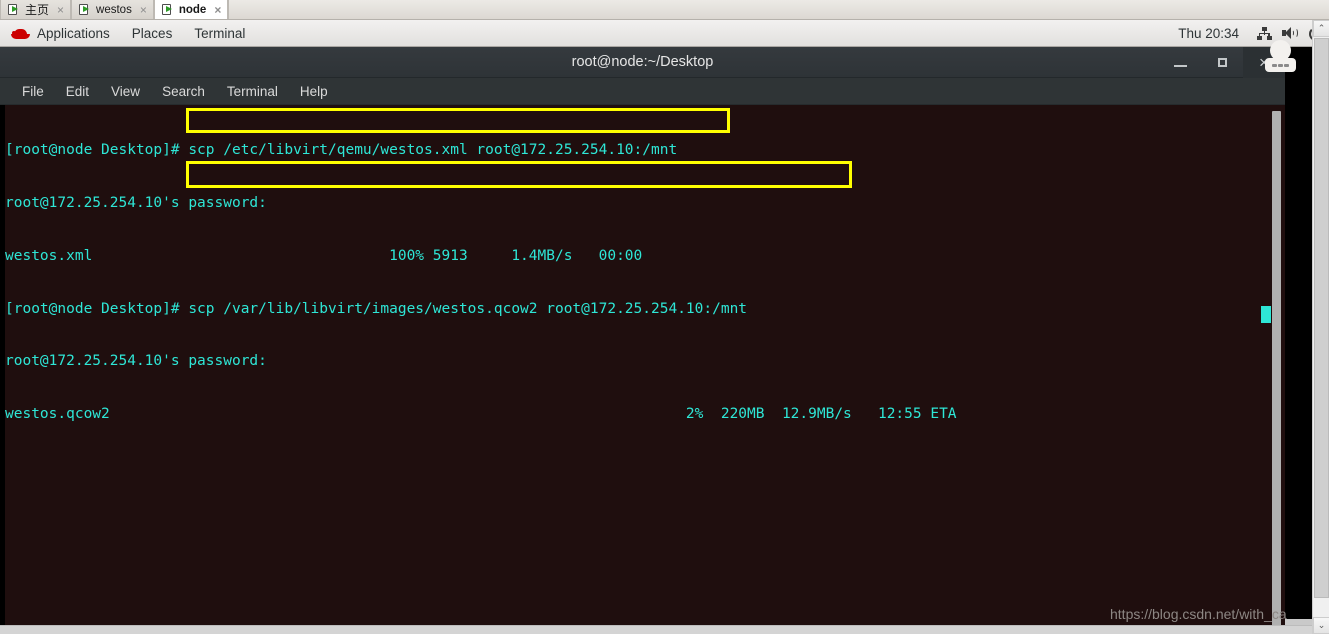  What do you see at coordinates (642, 91) in the screenshot?
I see `terminal-menubar: File Edit View Search Terminal Help` at bounding box center [642, 91].